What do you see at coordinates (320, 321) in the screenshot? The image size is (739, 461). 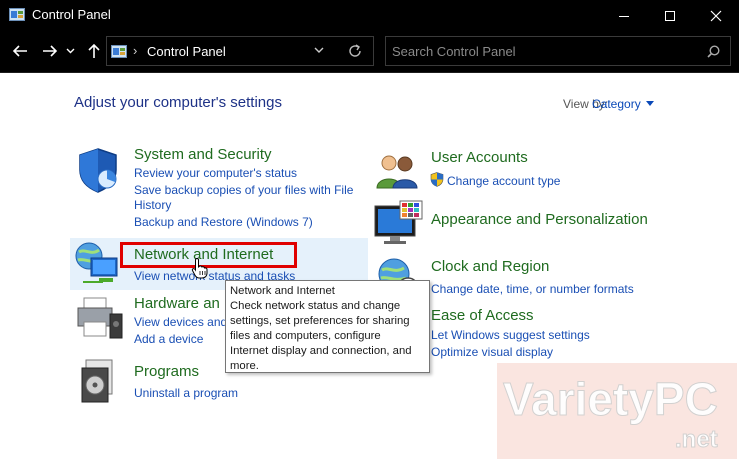 I see `tooltip-line: settings, set preferences for sharing` at bounding box center [320, 321].